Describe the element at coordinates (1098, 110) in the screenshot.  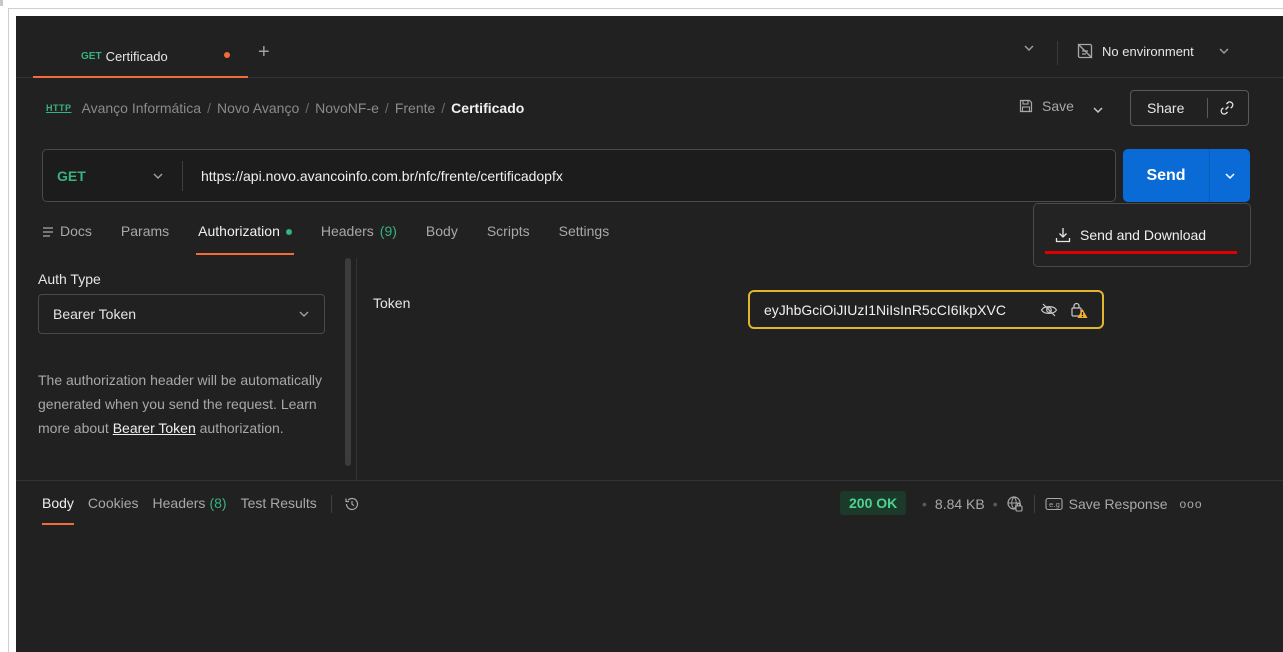
I see `save-options-chevron-icon` at that location.